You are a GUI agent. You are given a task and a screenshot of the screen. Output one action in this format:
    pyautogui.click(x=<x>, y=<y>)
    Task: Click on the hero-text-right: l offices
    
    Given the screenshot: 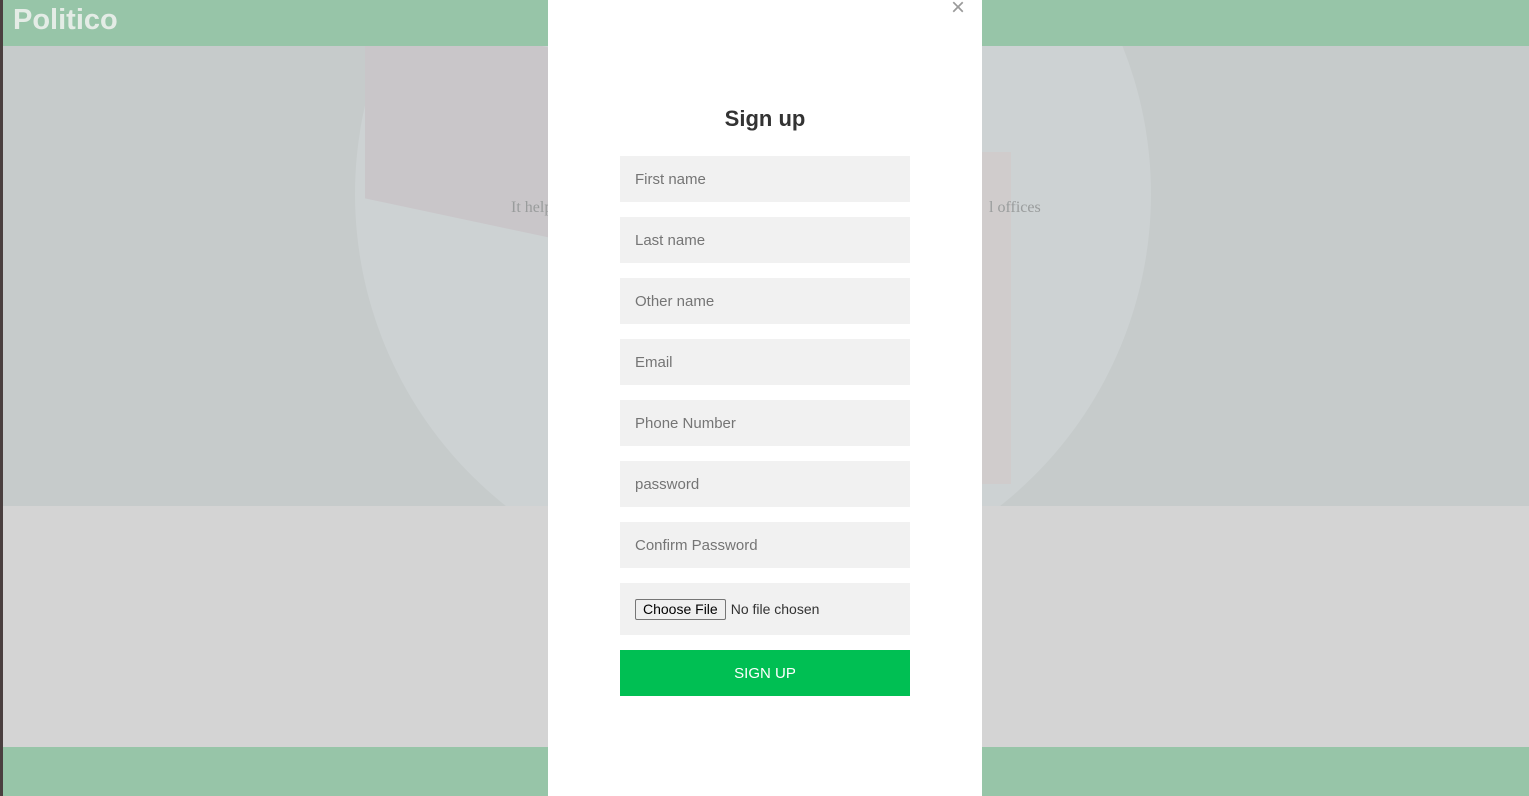 What is the action you would take?
    pyautogui.click(x=1015, y=207)
    